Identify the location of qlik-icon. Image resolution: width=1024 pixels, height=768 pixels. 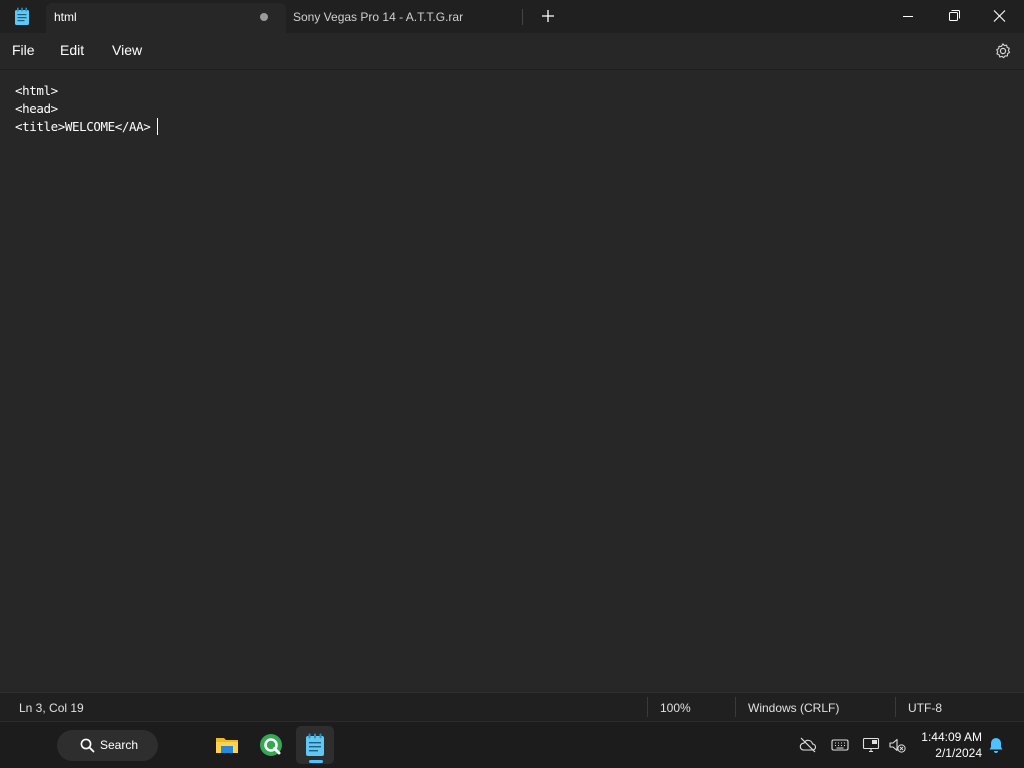
(271, 745).